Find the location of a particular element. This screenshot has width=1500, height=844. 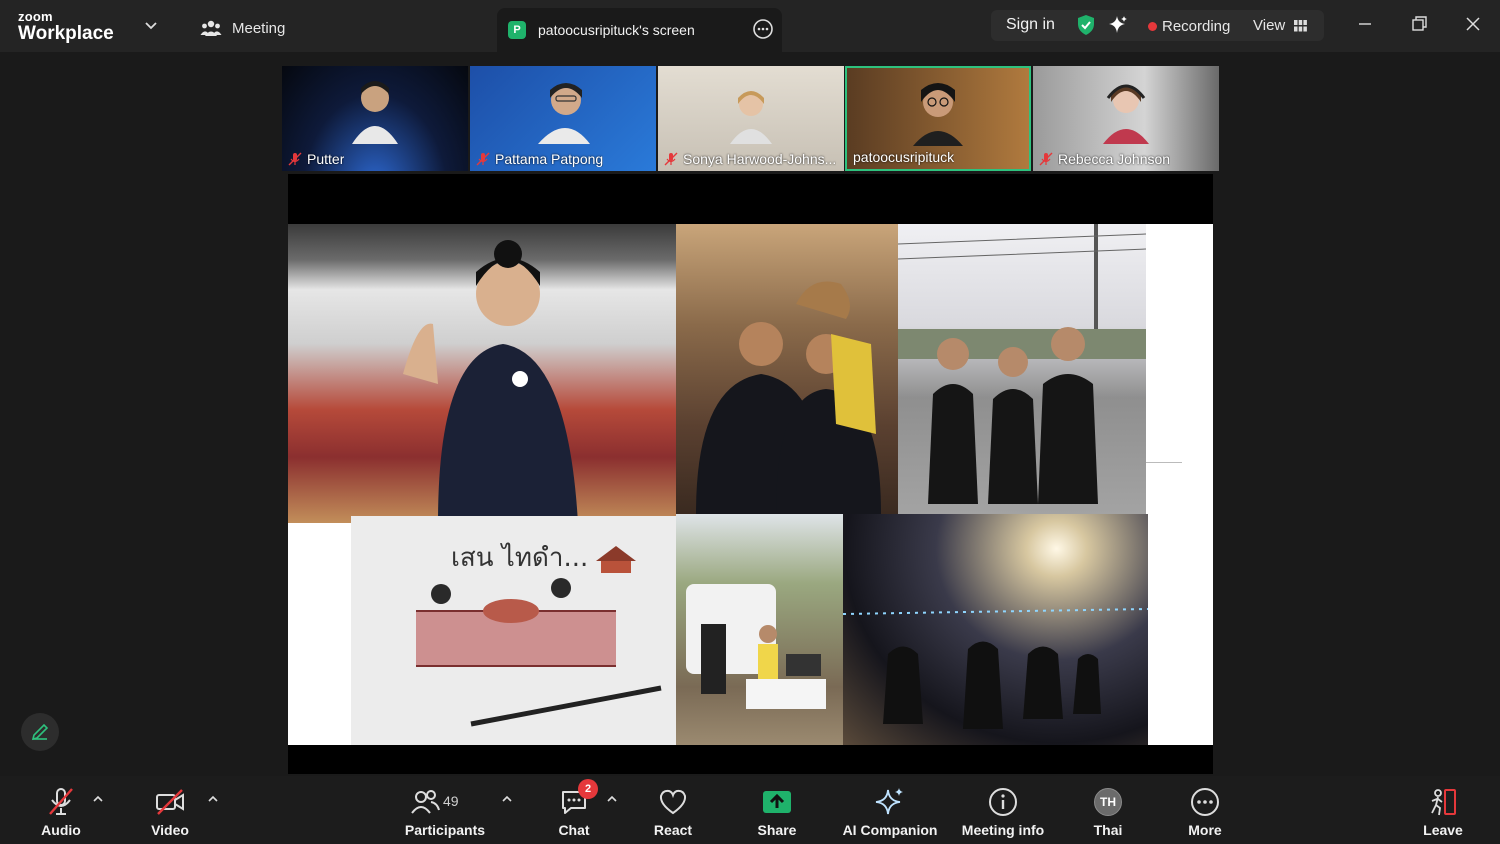

more-dots-icon is located at coordinates (1205, 802).